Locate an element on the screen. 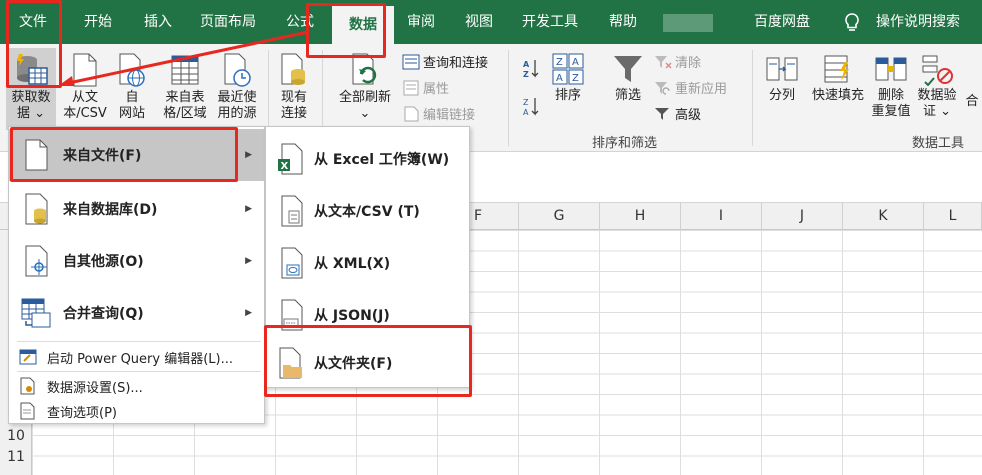 Image resolution: width=982 pixels, height=475 pixels. combine-queries-icon is located at coordinates (36, 313).